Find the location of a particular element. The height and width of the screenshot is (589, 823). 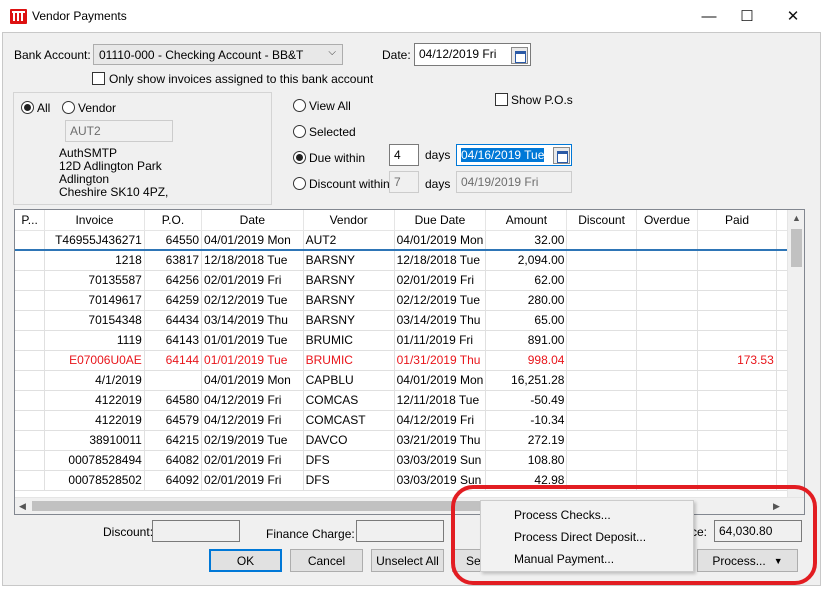

cell-invoice: 70135587 is located at coordinates (94, 280).